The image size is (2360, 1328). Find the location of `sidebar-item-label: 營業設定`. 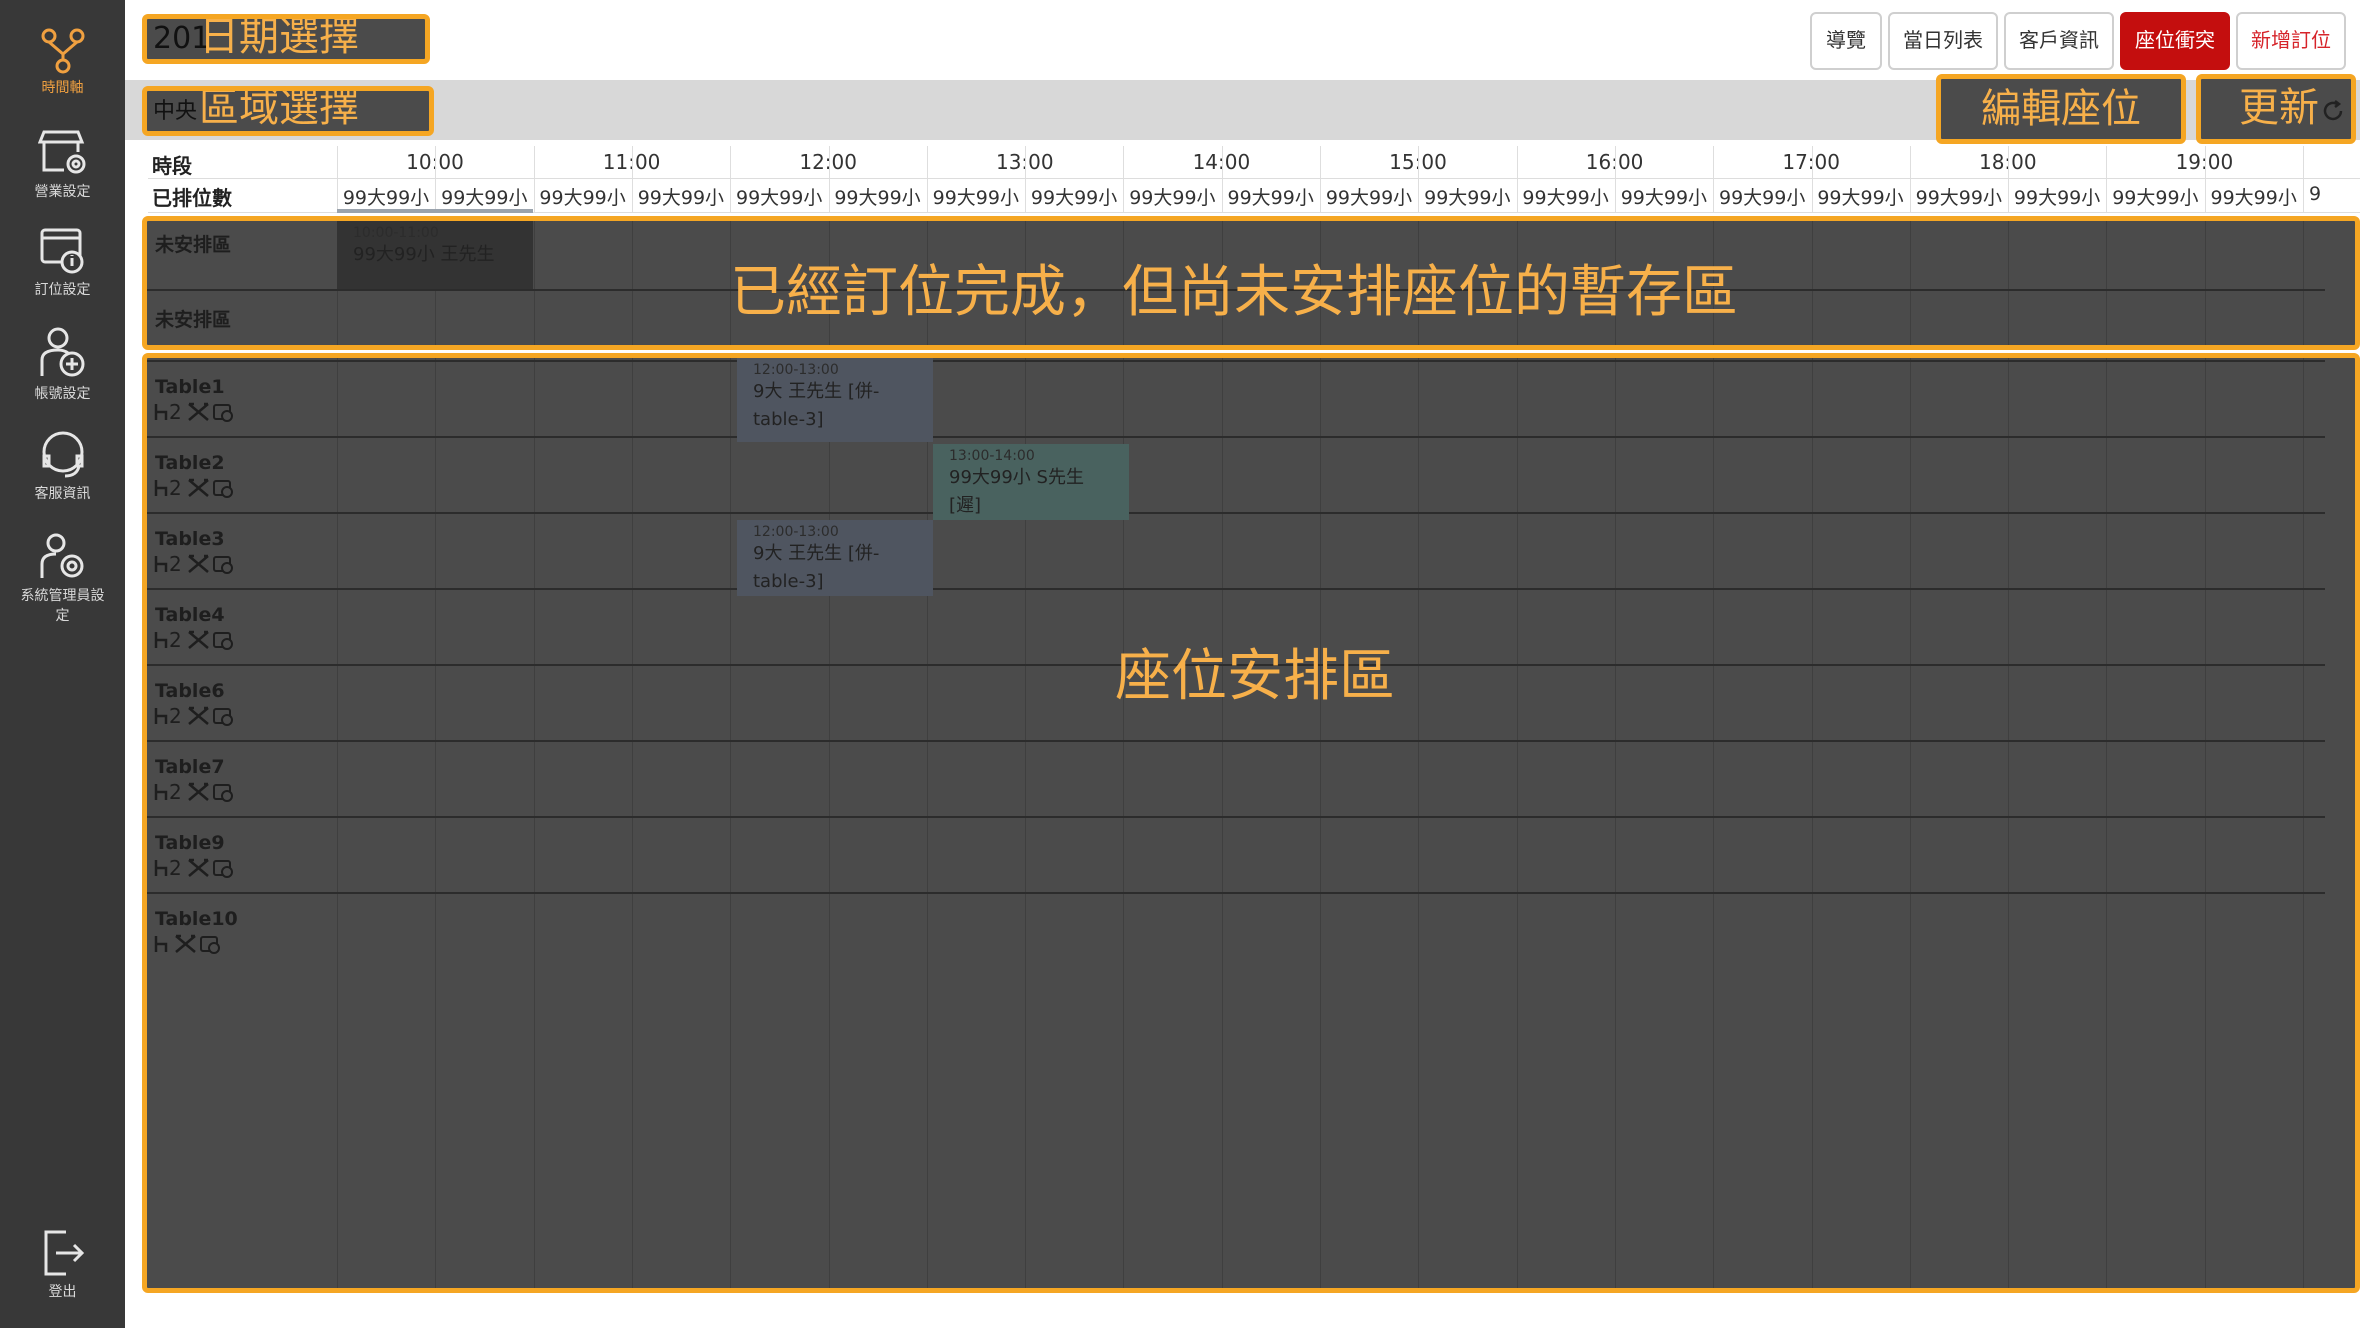

sidebar-item-label: 營業設定 is located at coordinates (62, 192).